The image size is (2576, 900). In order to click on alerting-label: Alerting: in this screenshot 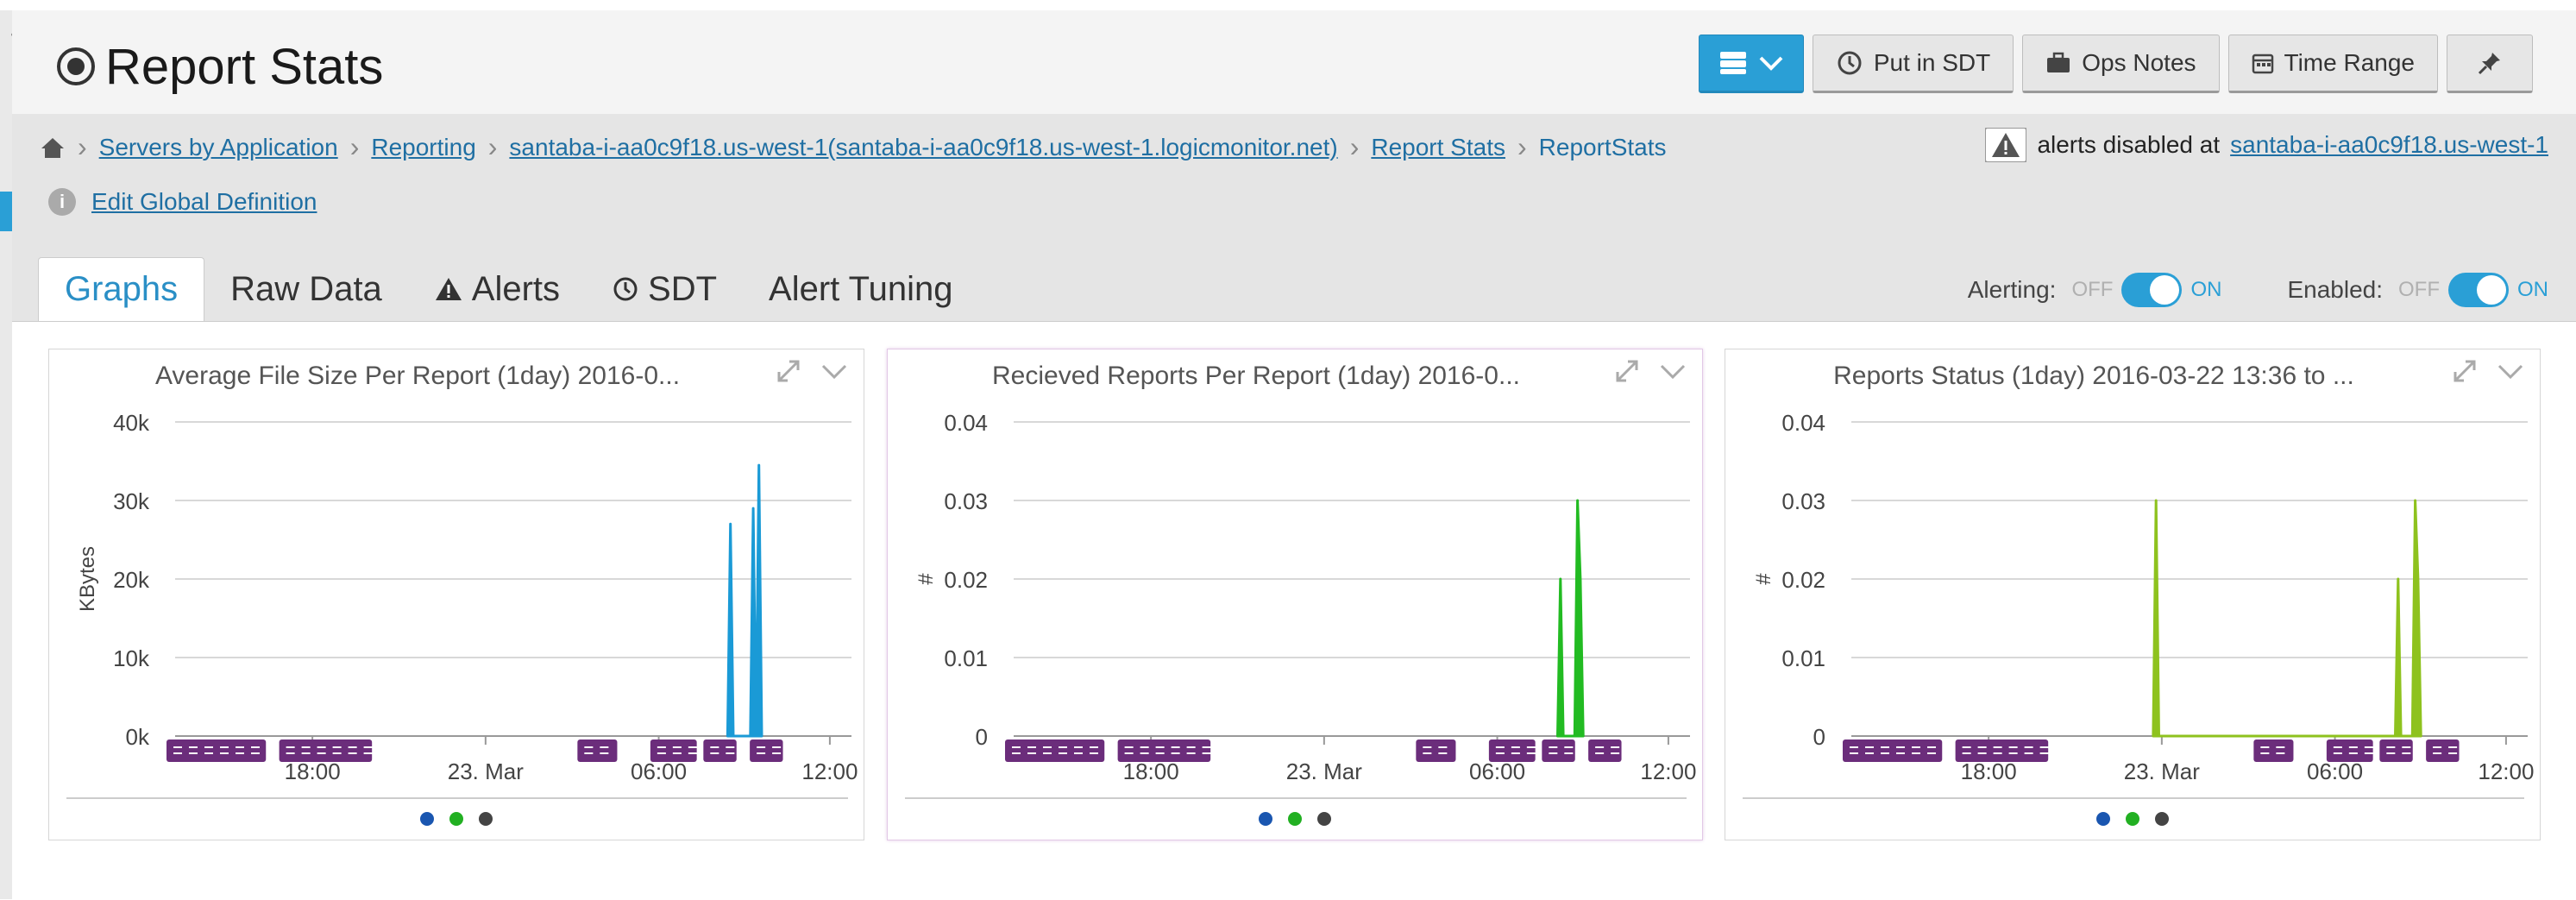, I will do `click(2012, 289)`.